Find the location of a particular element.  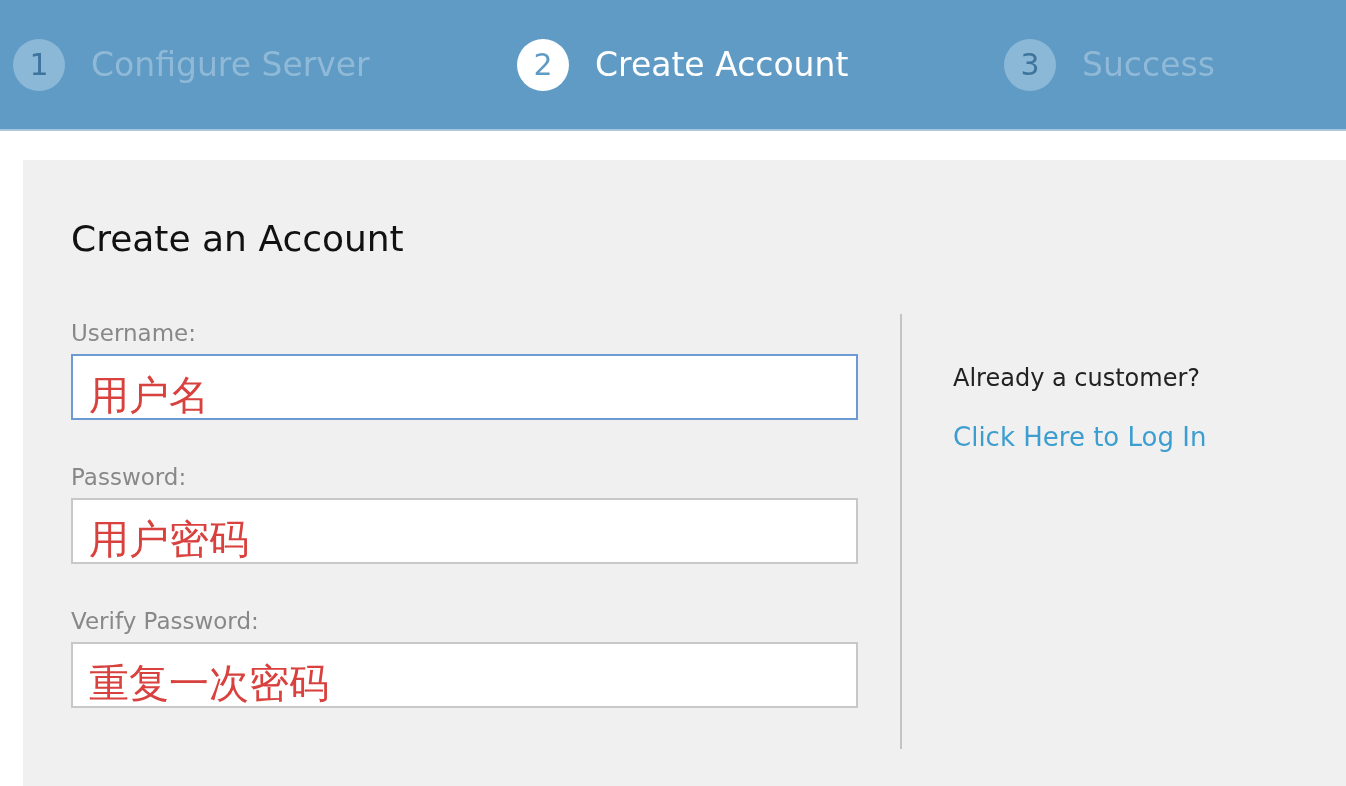

step-number: 3 is located at coordinates (1030, 64).